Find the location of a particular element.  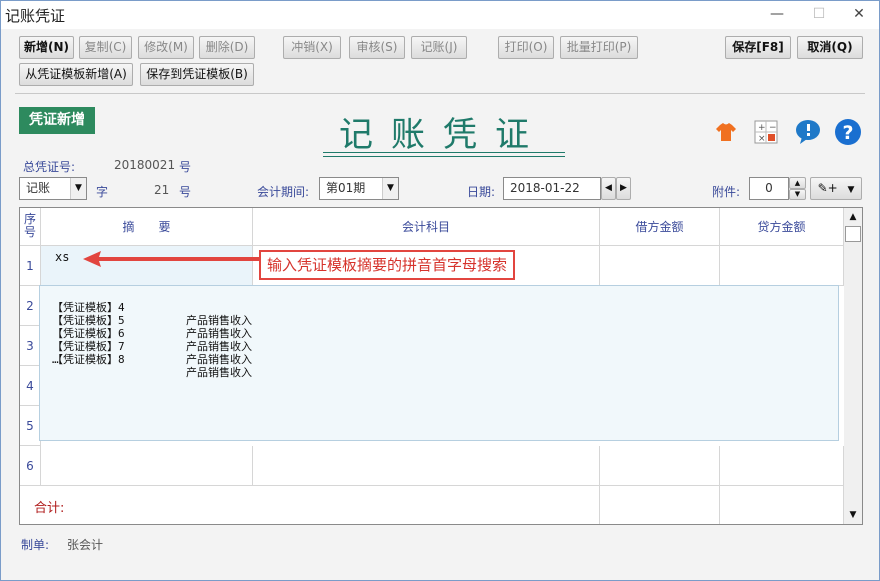

add-button: 新增(N) is located at coordinates (46, 47).